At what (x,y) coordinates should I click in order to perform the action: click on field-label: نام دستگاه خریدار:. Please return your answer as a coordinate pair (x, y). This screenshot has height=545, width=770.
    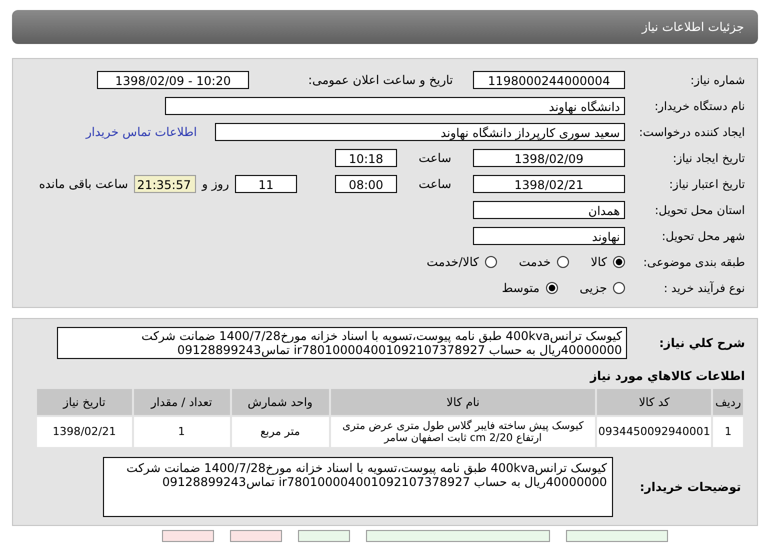
    Looking at the image, I should click on (699, 106).